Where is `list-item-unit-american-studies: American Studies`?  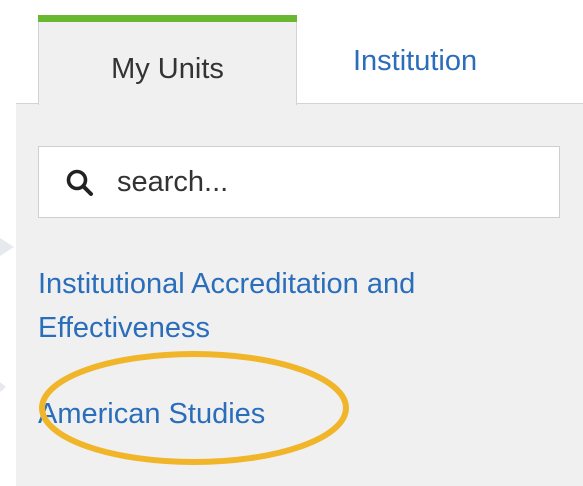 list-item-unit-american-studies: American Studies is located at coordinates (288, 414).